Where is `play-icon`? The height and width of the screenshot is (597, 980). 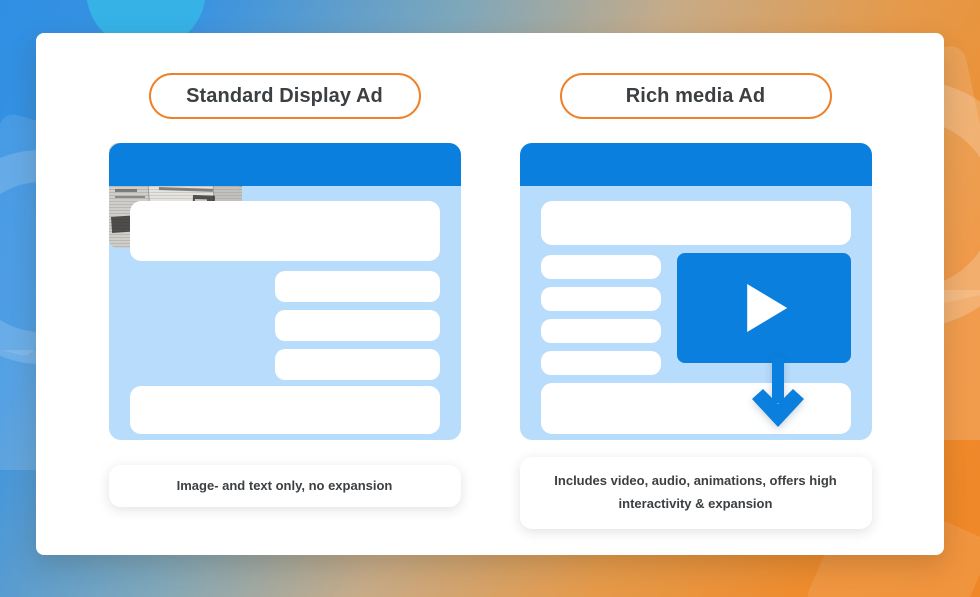 play-icon is located at coordinates (766, 308).